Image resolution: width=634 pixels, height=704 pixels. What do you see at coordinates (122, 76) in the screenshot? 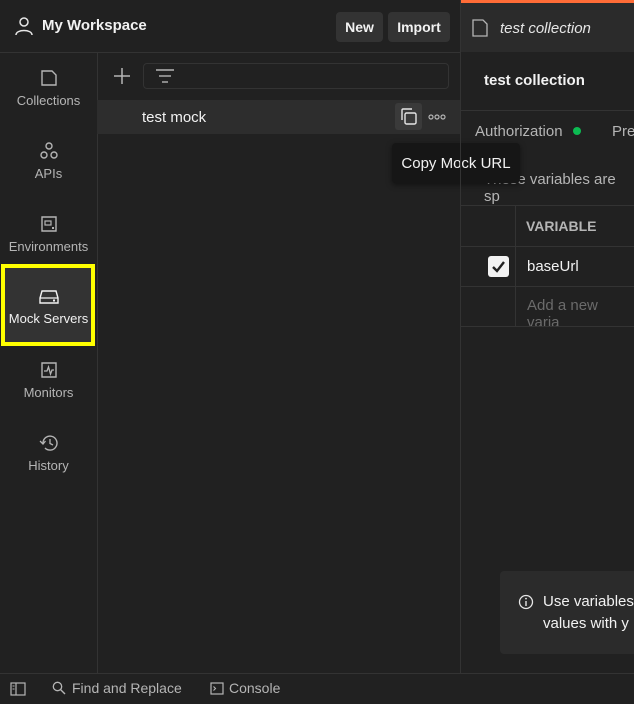
I see `add-icon` at bounding box center [122, 76].